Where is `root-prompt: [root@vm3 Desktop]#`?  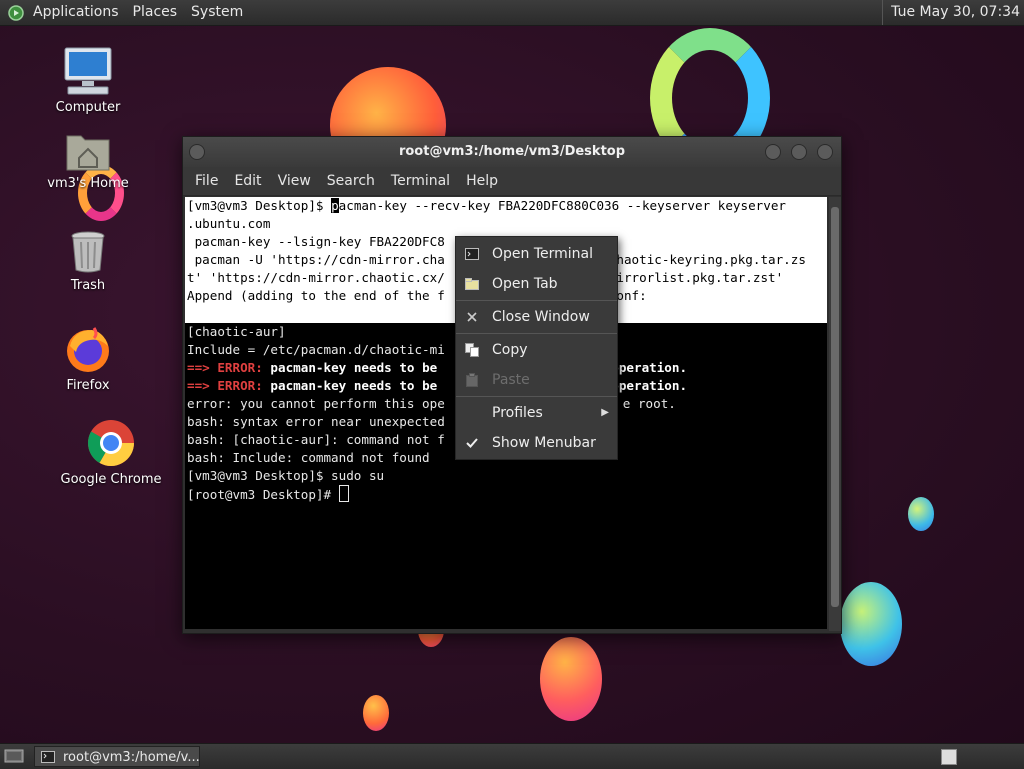 root-prompt: [root@vm3 Desktop]# is located at coordinates (263, 494).